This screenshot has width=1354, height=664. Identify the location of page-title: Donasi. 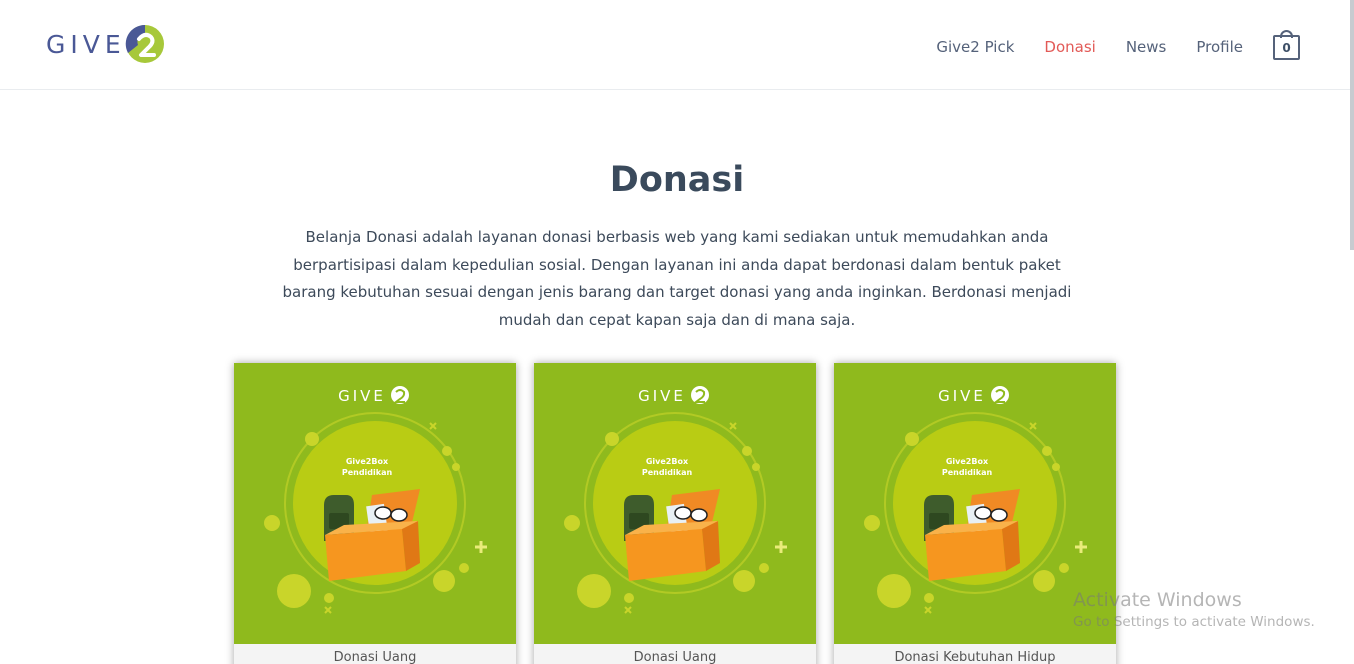
(677, 180).